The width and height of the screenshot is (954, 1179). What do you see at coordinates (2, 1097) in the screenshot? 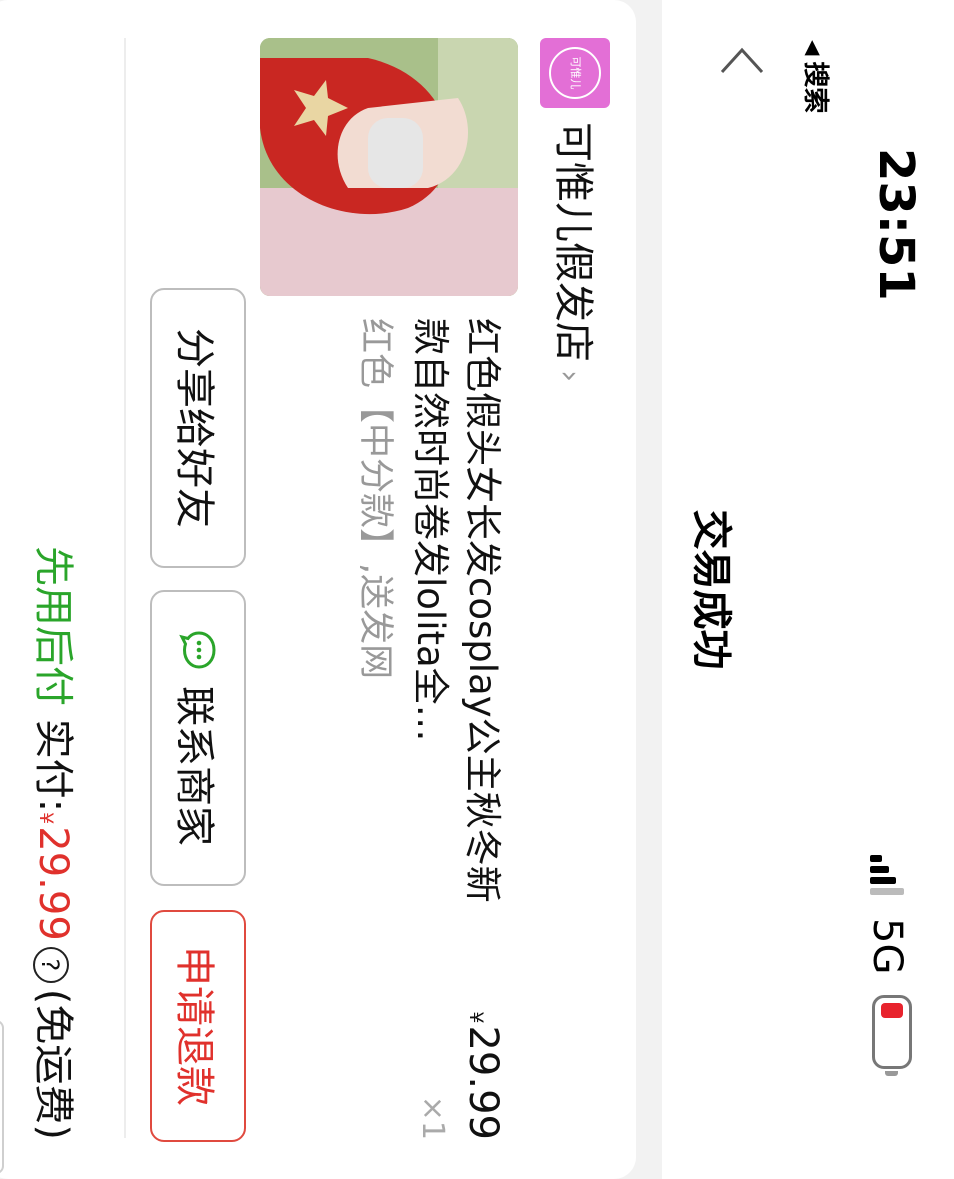
I see `next-card-edge` at bounding box center [2, 1097].